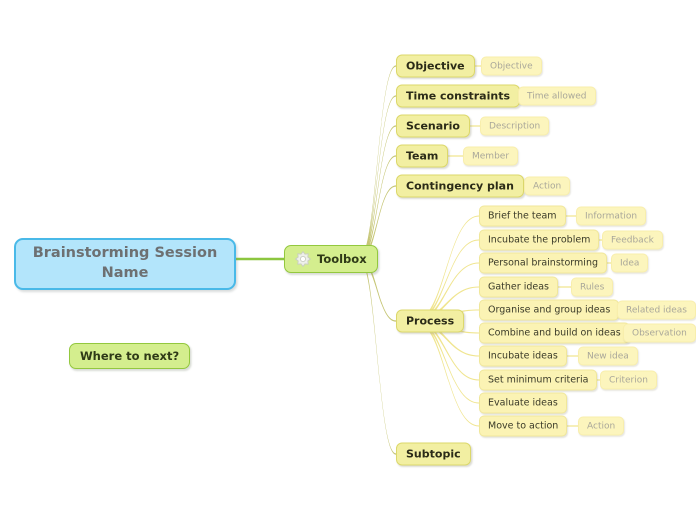  I want to click on root-node-label: Brainstorming Session Name, so click(125, 263).